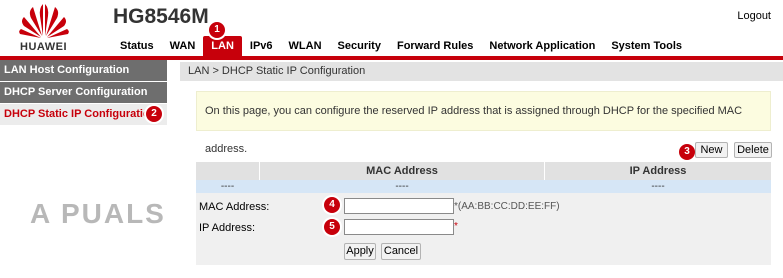 This screenshot has width=783, height=278. I want to click on annotation-badge-2: 2, so click(154, 114).